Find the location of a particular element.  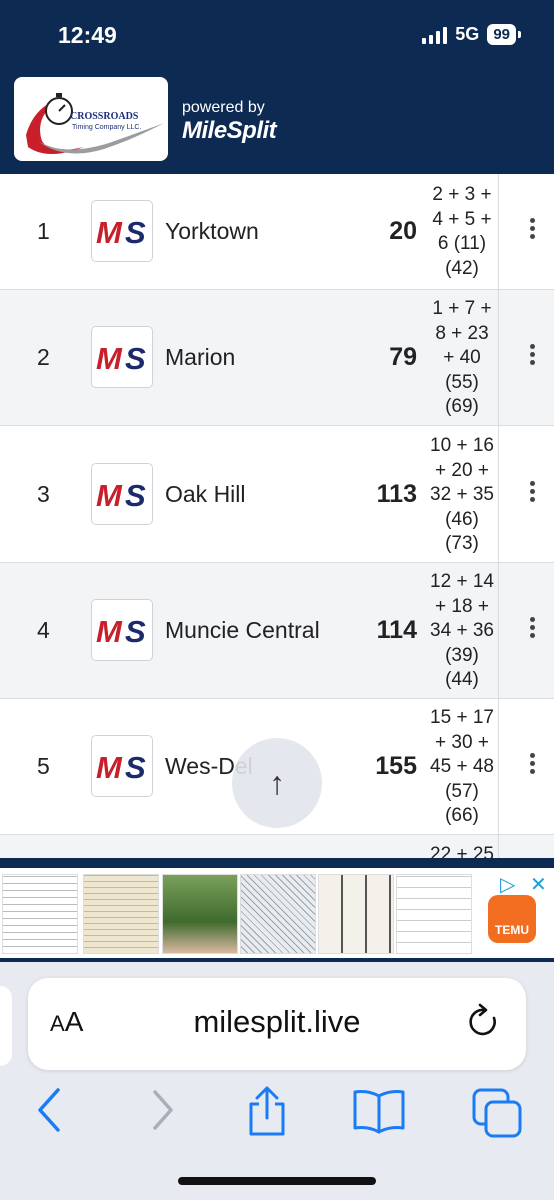

scroll-to-top-button: ↑ is located at coordinates (277, 783).